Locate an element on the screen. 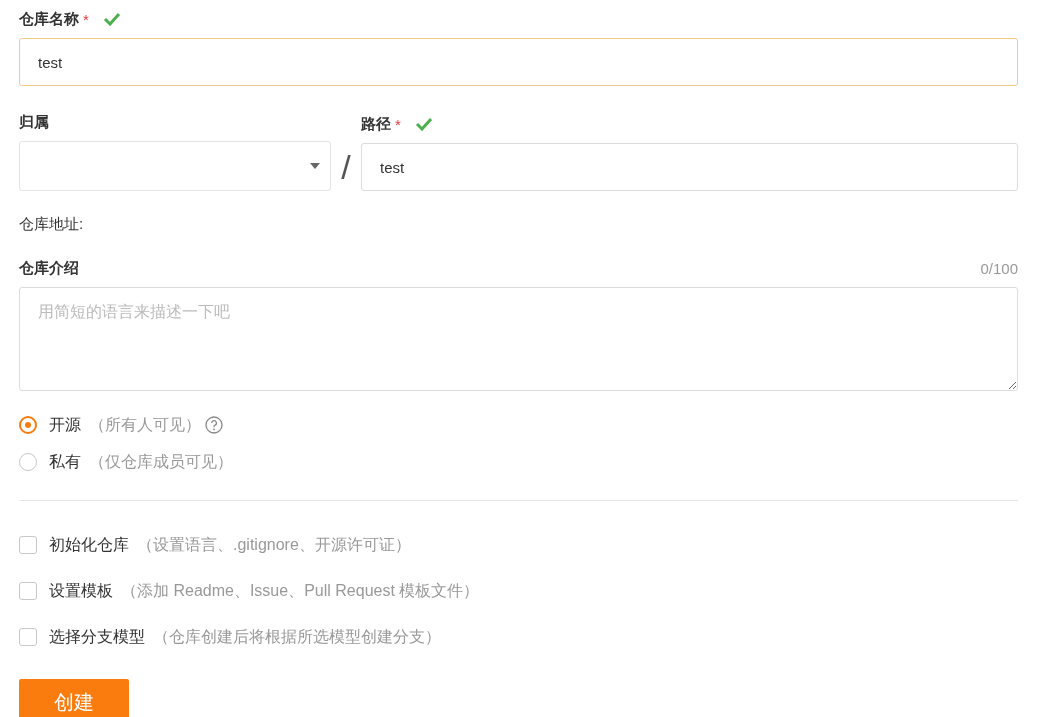 The height and width of the screenshot is (717, 1048). owner-select is located at coordinates (175, 166).